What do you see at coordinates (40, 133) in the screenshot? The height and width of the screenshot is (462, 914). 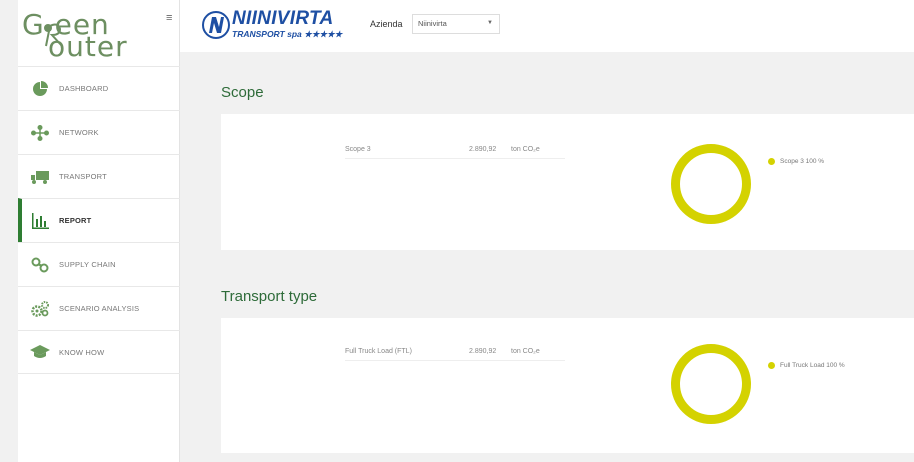 I see `network-icon` at bounding box center [40, 133].